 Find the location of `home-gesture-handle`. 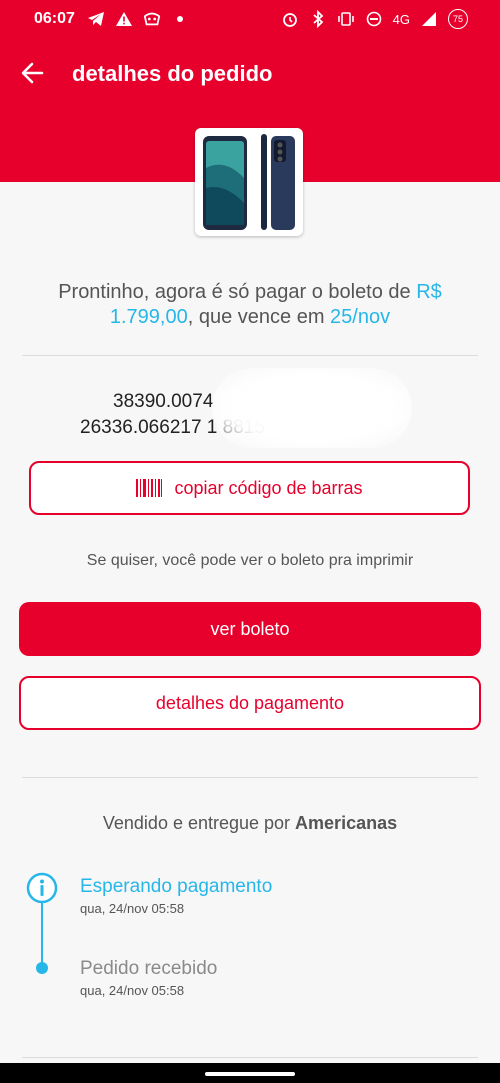

home-gesture-handle is located at coordinates (250, 1074).